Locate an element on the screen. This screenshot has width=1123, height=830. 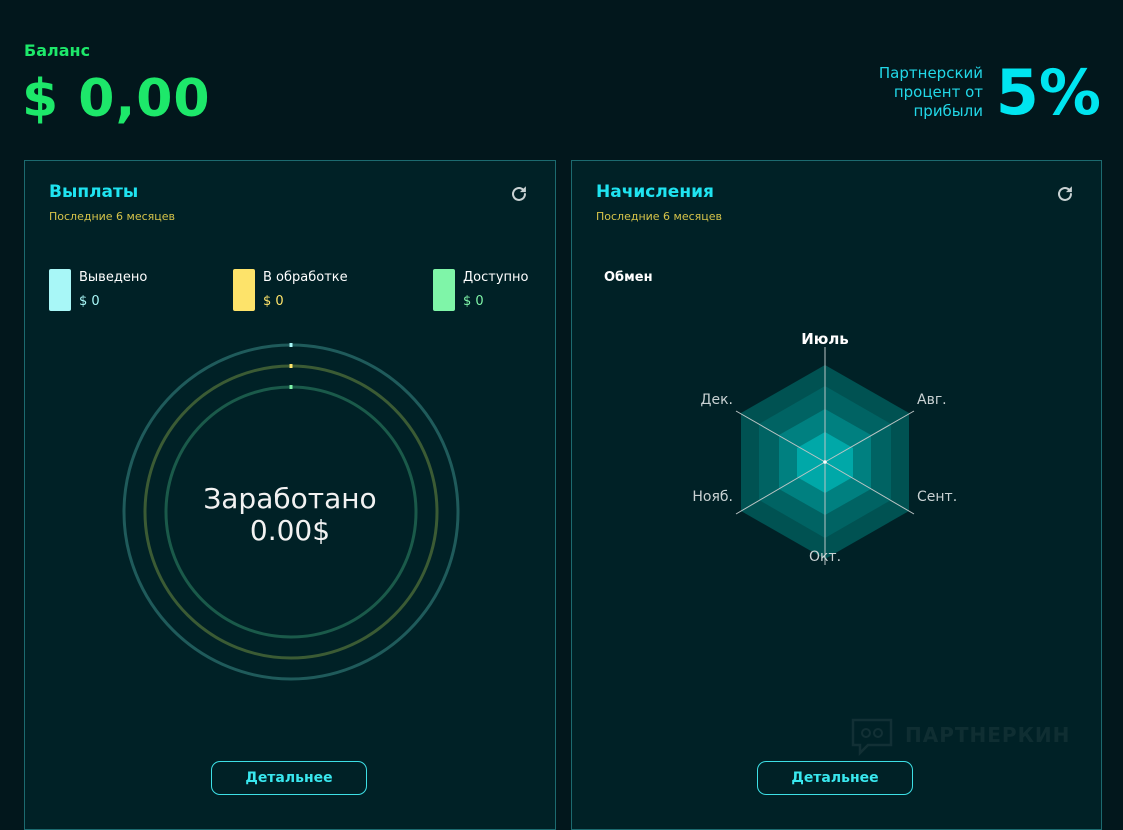
partner-percent-value: 5% is located at coordinates (1048, 92).